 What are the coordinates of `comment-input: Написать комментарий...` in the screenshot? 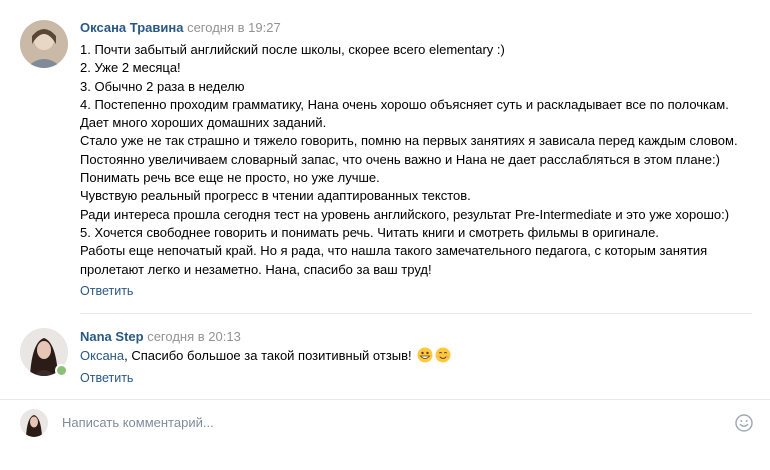 It's located at (138, 422).